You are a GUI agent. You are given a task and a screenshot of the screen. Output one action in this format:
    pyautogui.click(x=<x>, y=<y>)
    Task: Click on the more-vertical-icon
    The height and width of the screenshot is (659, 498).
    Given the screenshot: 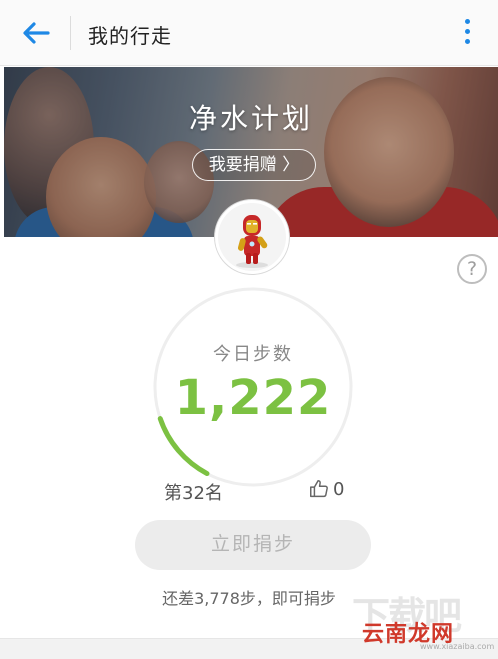 What is the action you would take?
    pyautogui.click(x=467, y=21)
    